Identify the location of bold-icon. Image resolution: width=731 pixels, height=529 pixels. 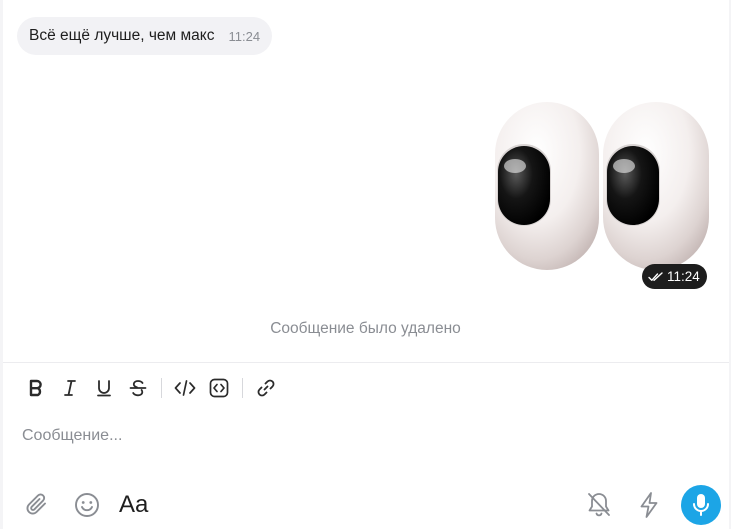
(35, 388).